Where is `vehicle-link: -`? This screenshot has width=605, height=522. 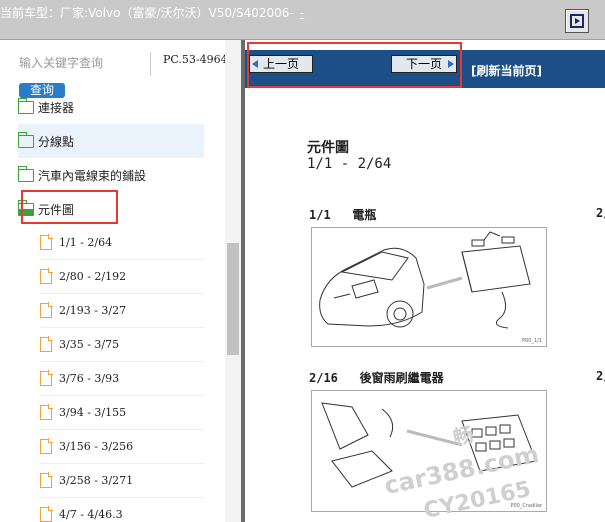
vehicle-link: - is located at coordinates (302, 13).